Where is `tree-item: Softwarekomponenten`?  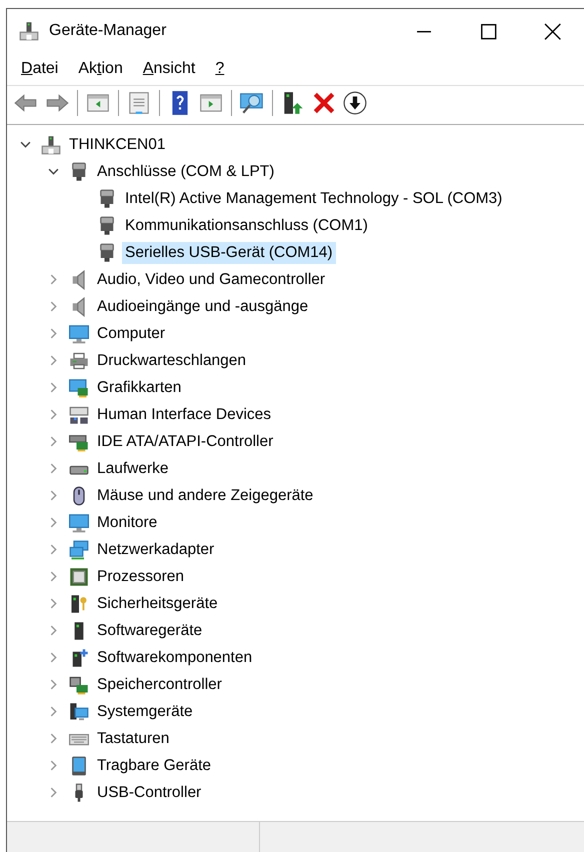 tree-item: Softwarekomponenten is located at coordinates (175, 657).